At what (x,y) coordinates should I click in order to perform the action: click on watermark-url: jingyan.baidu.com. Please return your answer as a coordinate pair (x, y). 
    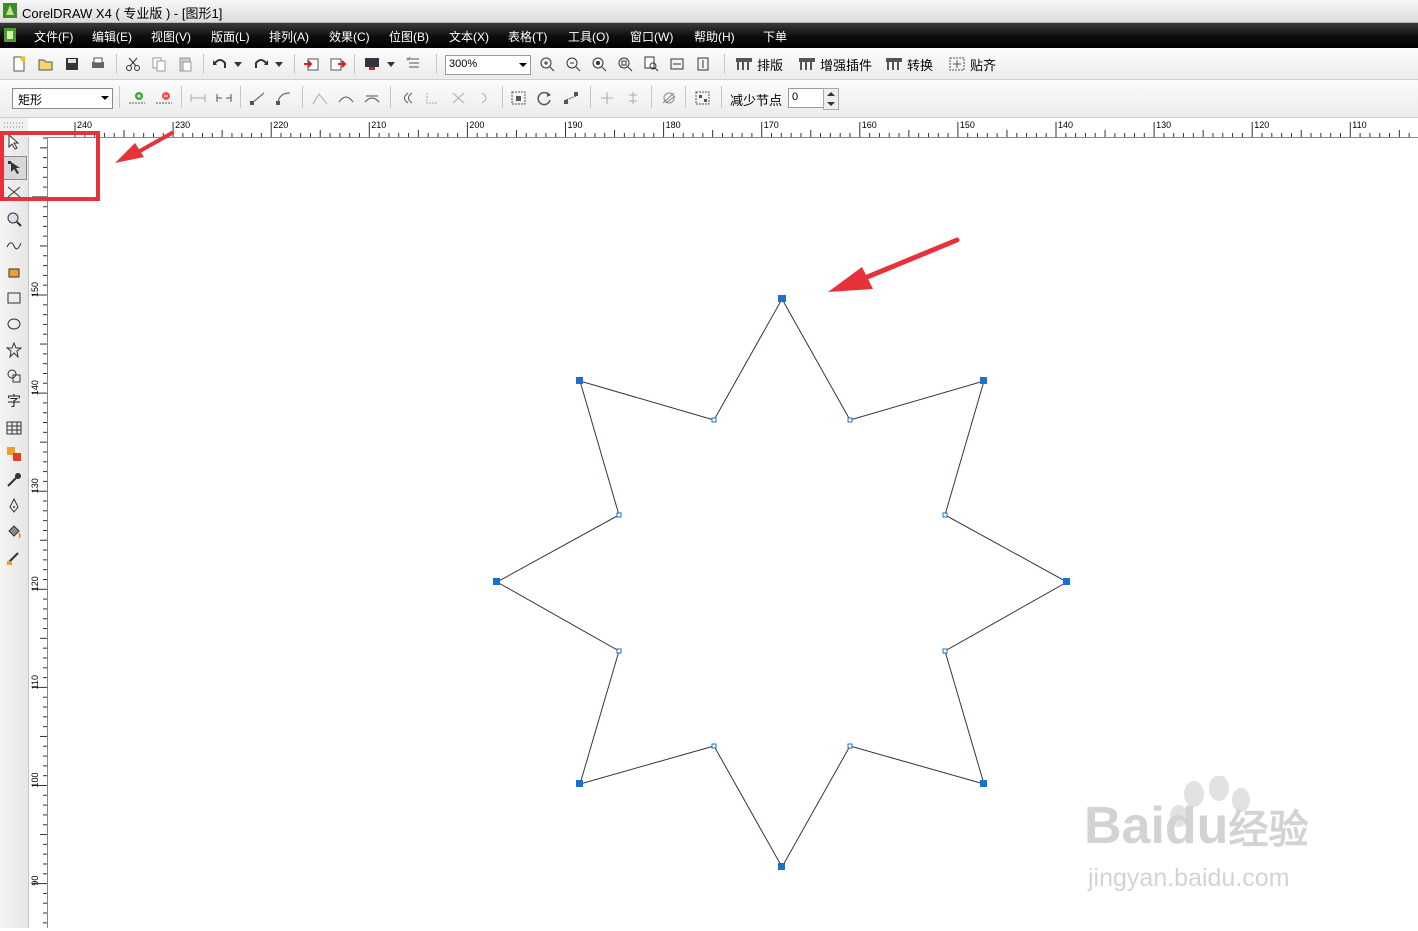
    Looking at the image, I should click on (1189, 878).